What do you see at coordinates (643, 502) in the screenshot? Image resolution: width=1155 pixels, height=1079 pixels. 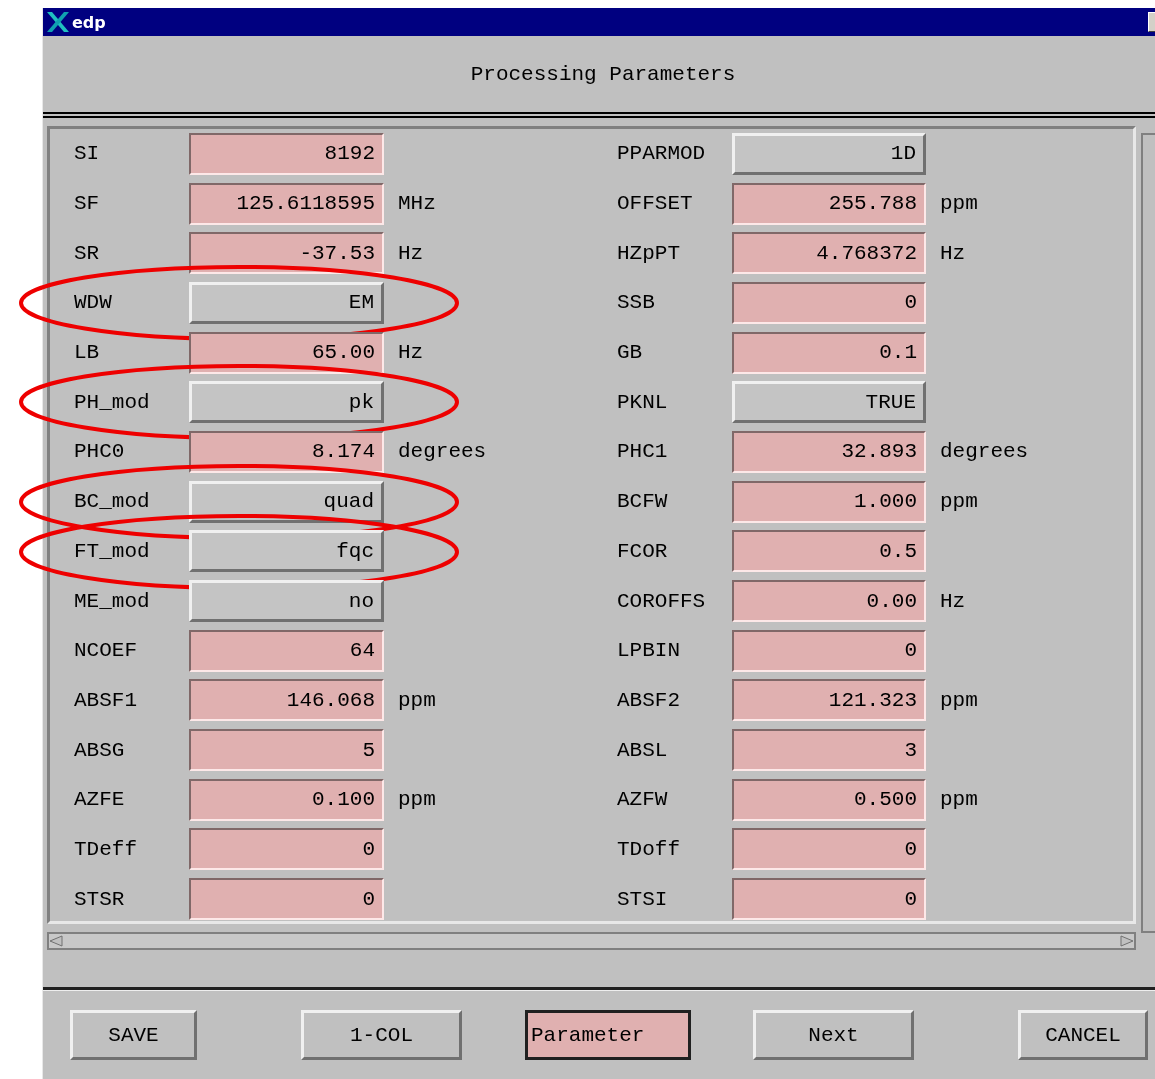 I see `parameter-label: BCFW` at bounding box center [643, 502].